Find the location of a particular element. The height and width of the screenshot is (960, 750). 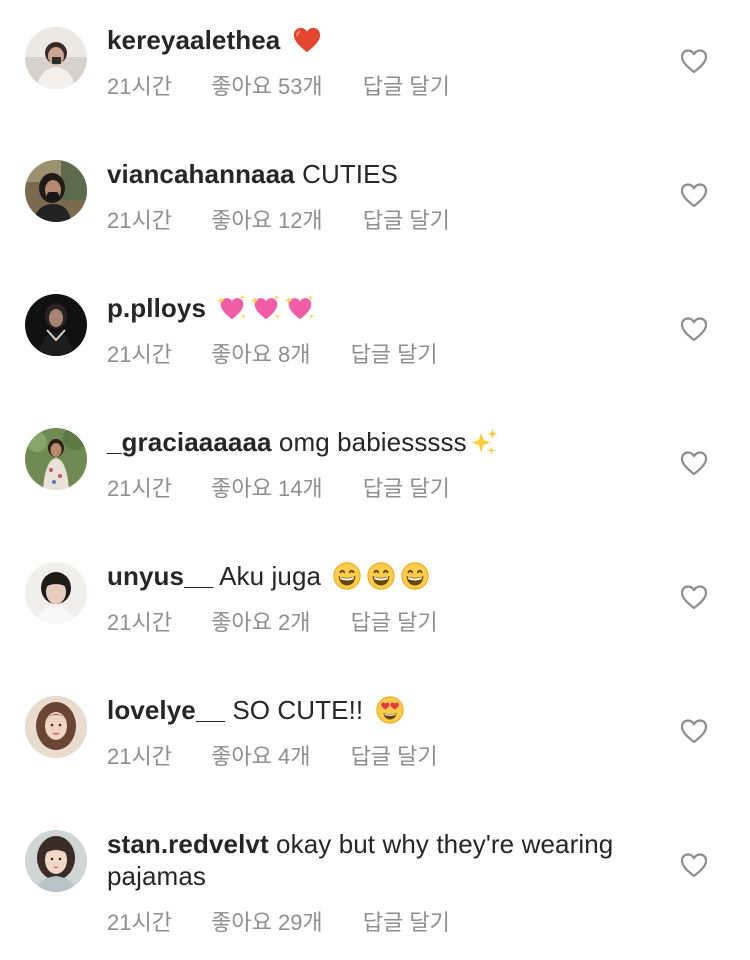

comment-meta: 21시간 좋아요 12개 답글 달기 is located at coordinates (278, 221).